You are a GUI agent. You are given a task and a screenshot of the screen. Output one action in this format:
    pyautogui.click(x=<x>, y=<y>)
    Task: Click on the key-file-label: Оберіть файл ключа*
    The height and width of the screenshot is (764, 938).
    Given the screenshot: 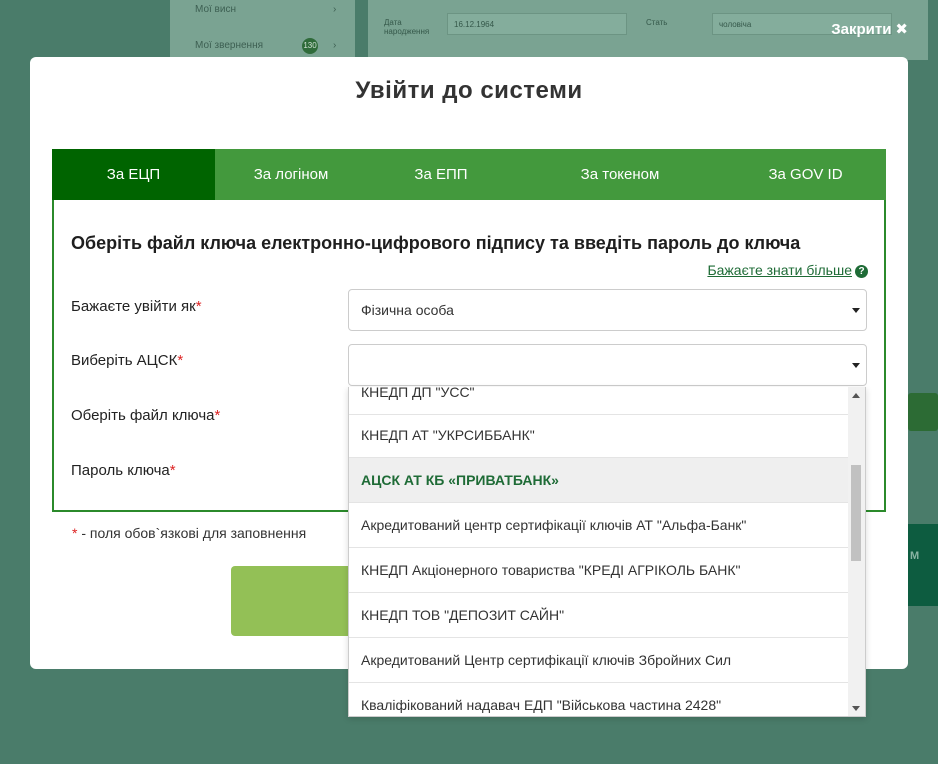 What is the action you would take?
    pyautogui.click(x=146, y=415)
    